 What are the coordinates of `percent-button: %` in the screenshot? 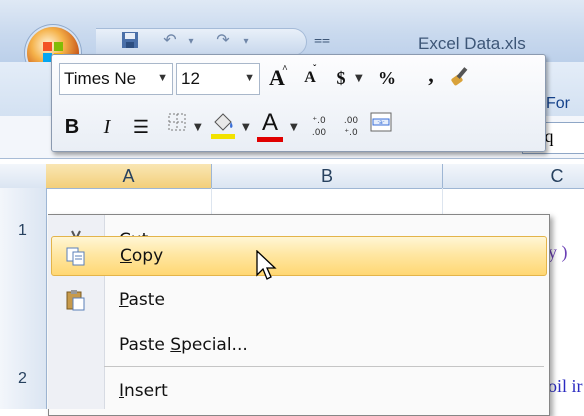 It's located at (387, 78).